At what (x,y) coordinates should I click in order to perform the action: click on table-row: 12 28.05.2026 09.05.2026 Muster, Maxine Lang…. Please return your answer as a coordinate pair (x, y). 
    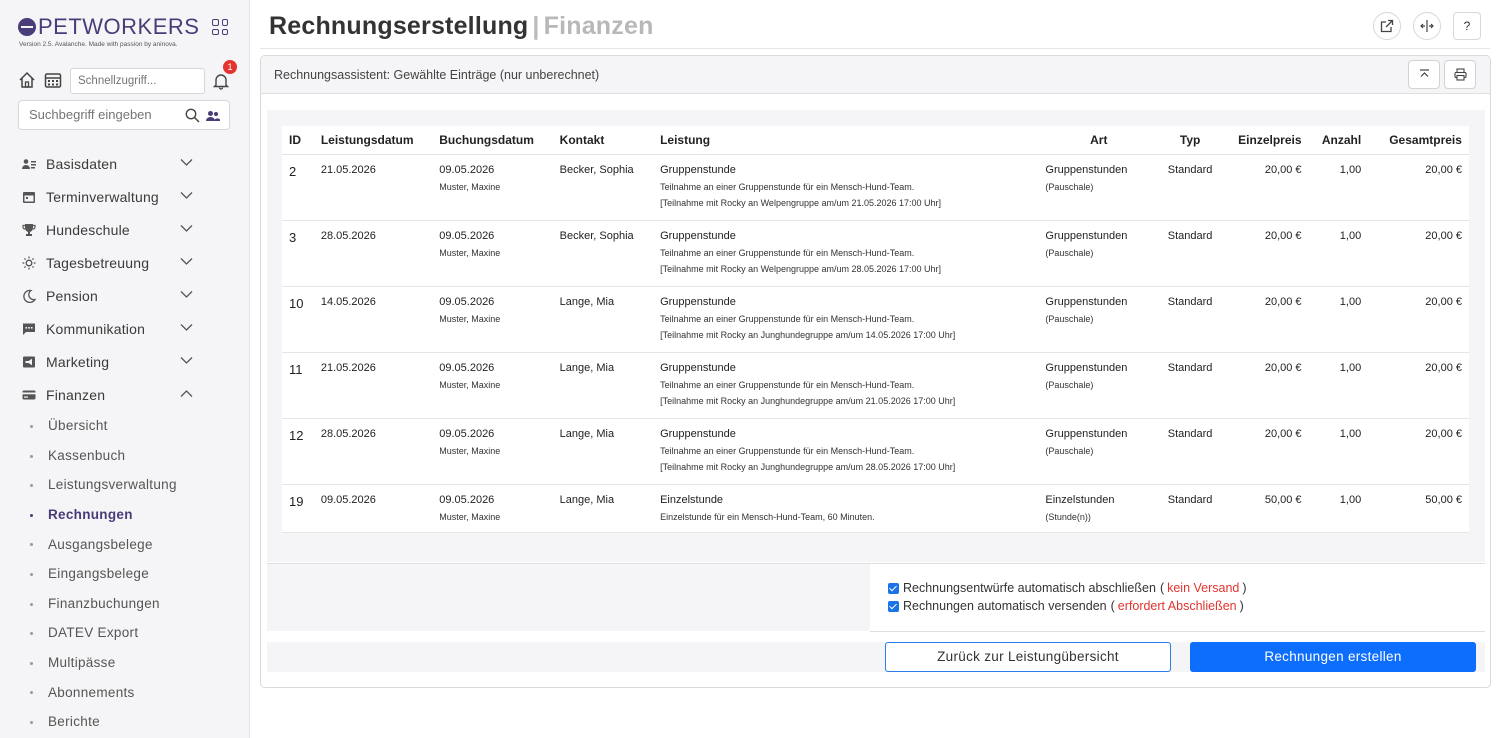
    Looking at the image, I should click on (875, 451).